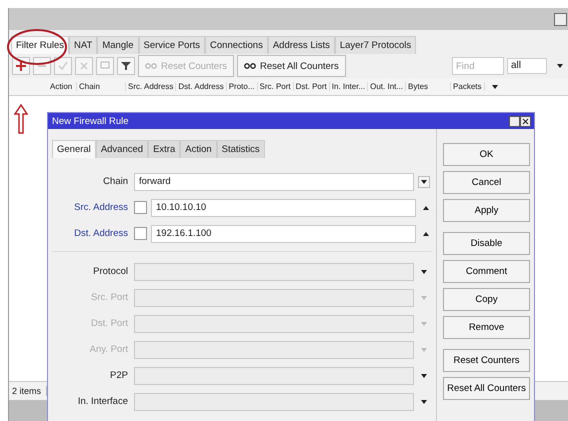 This screenshot has height=421, width=568. What do you see at coordinates (62, 86) in the screenshot?
I see `column-header: Action` at bounding box center [62, 86].